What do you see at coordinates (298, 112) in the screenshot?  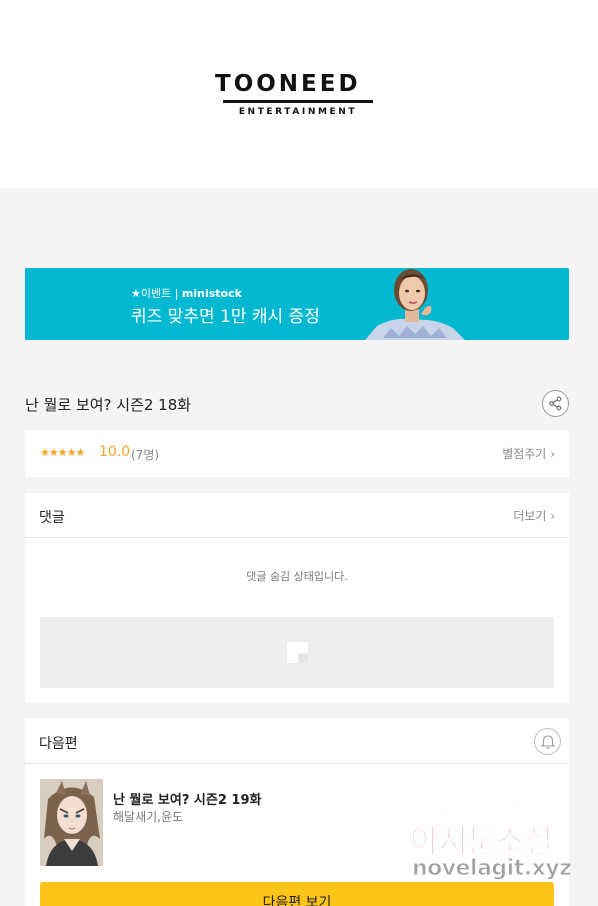 I see `logo-sub-text: ENTERTAINMENT` at bounding box center [298, 112].